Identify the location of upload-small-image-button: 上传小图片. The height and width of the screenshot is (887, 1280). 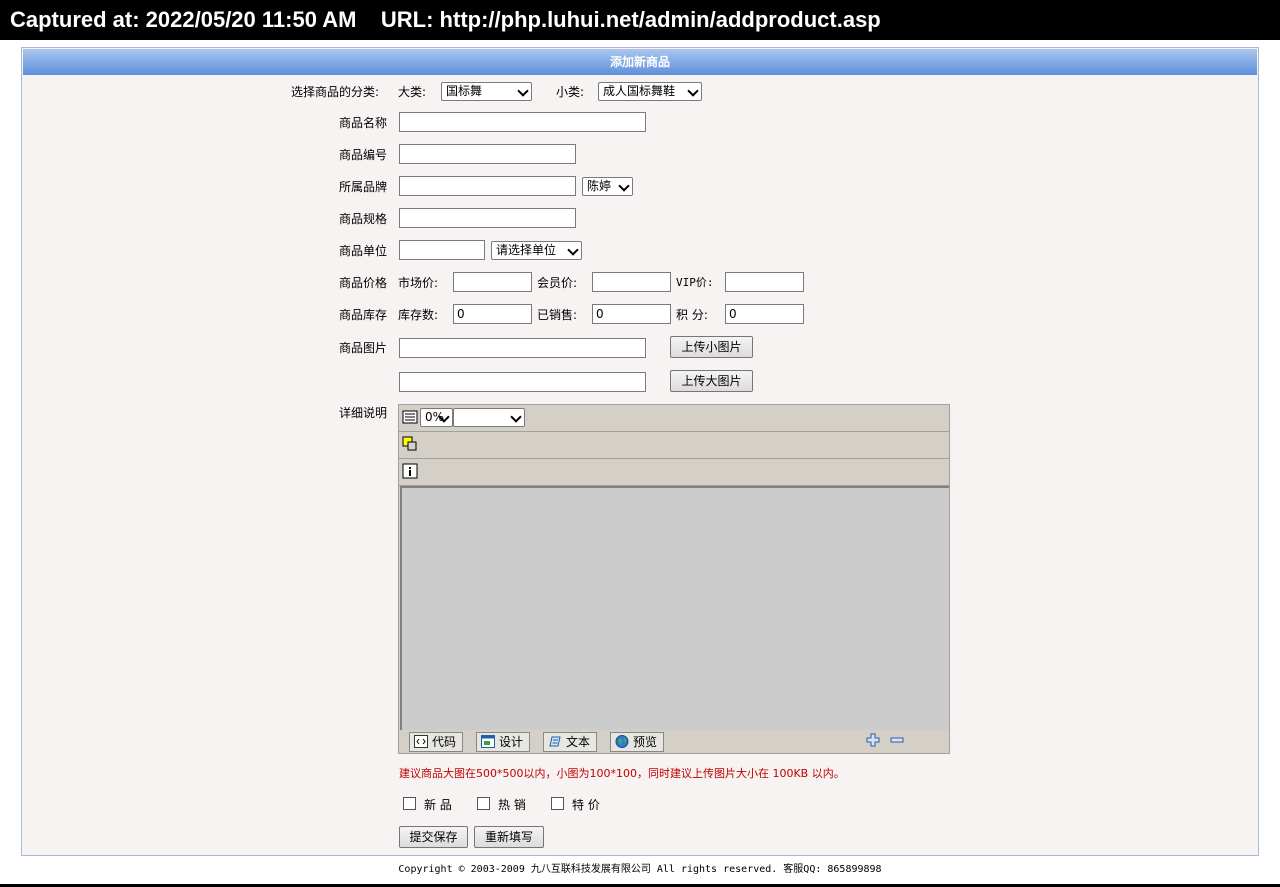
(711, 347).